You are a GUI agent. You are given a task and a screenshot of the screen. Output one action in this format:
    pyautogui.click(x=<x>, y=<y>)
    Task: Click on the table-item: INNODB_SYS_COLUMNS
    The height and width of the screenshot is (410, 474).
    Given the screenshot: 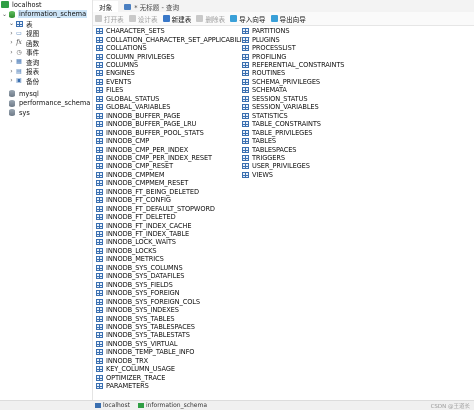 What is the action you would take?
    pyautogui.click(x=139, y=268)
    